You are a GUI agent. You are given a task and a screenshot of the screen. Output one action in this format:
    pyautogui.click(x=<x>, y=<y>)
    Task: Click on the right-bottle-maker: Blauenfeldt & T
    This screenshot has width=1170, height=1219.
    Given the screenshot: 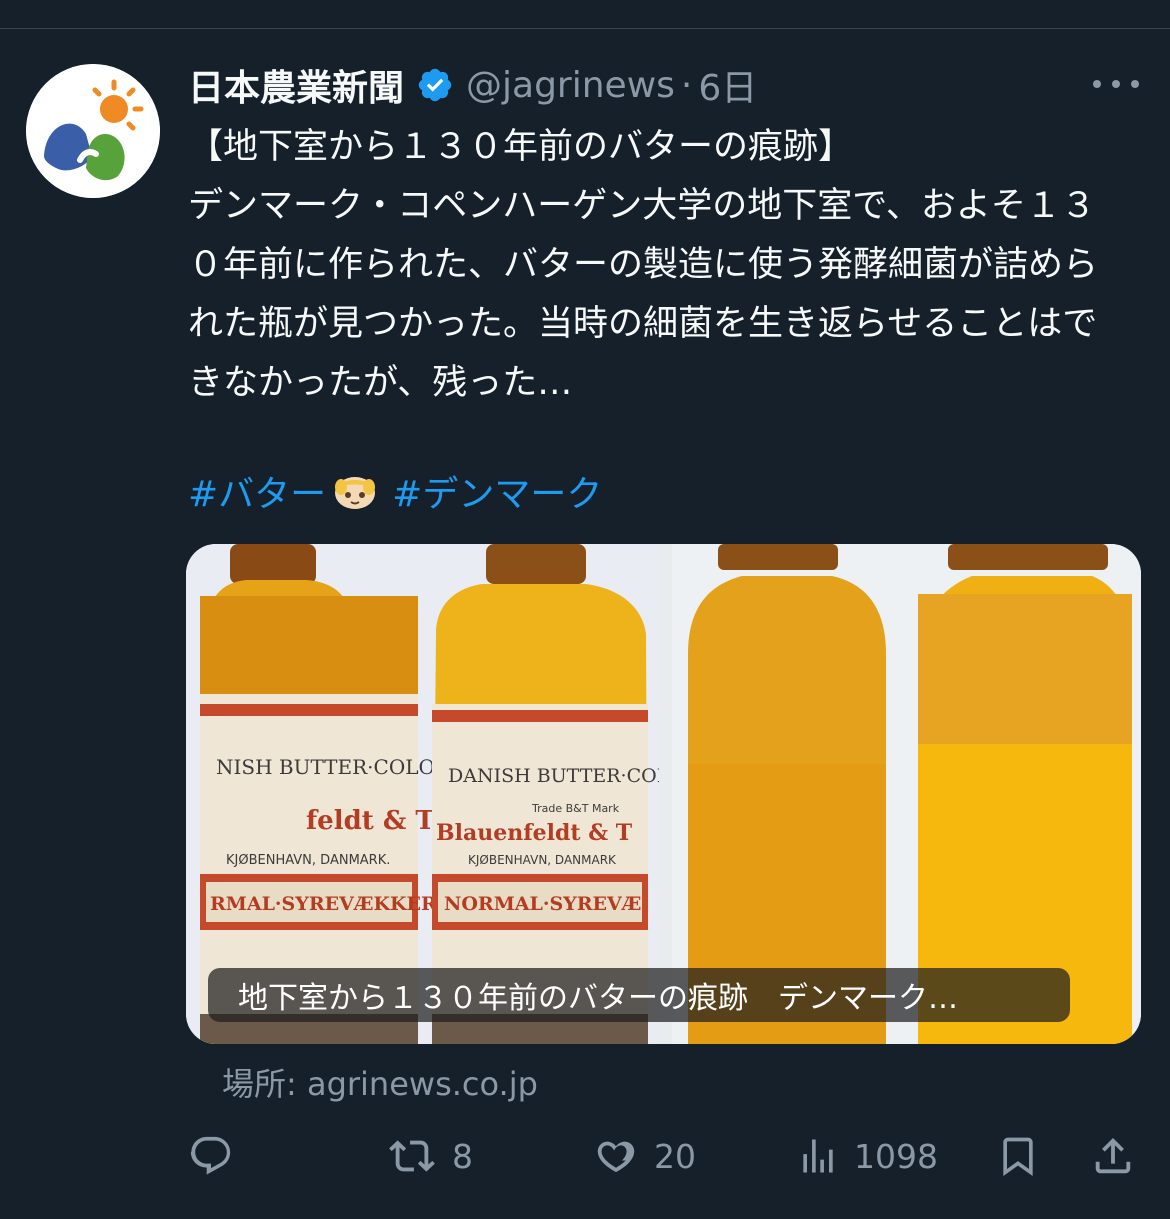 What is the action you would take?
    pyautogui.click(x=534, y=833)
    